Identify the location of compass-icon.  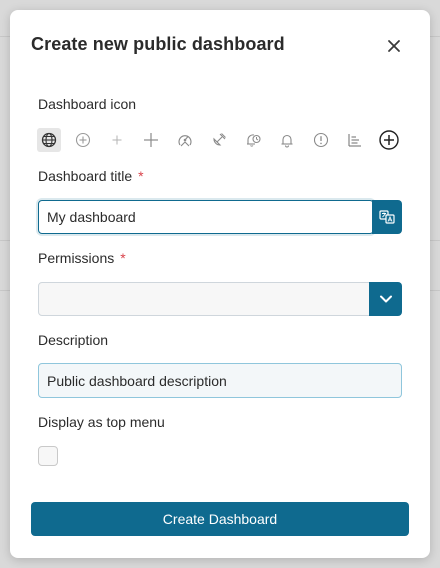
(185, 141).